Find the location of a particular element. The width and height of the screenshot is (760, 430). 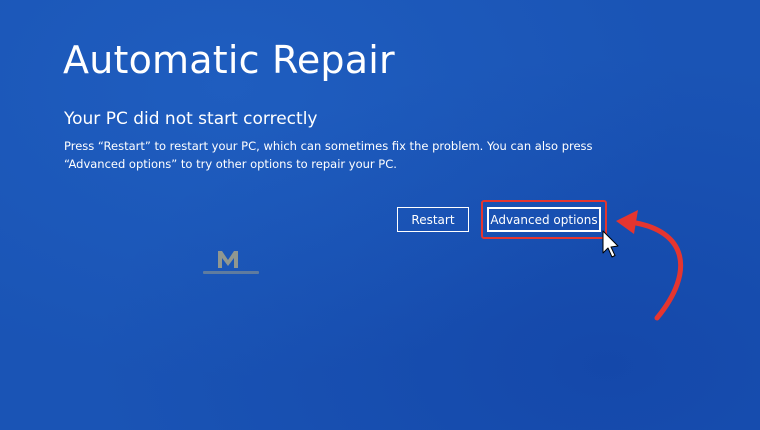

page-title: Automatic Repair is located at coordinates (229, 60).